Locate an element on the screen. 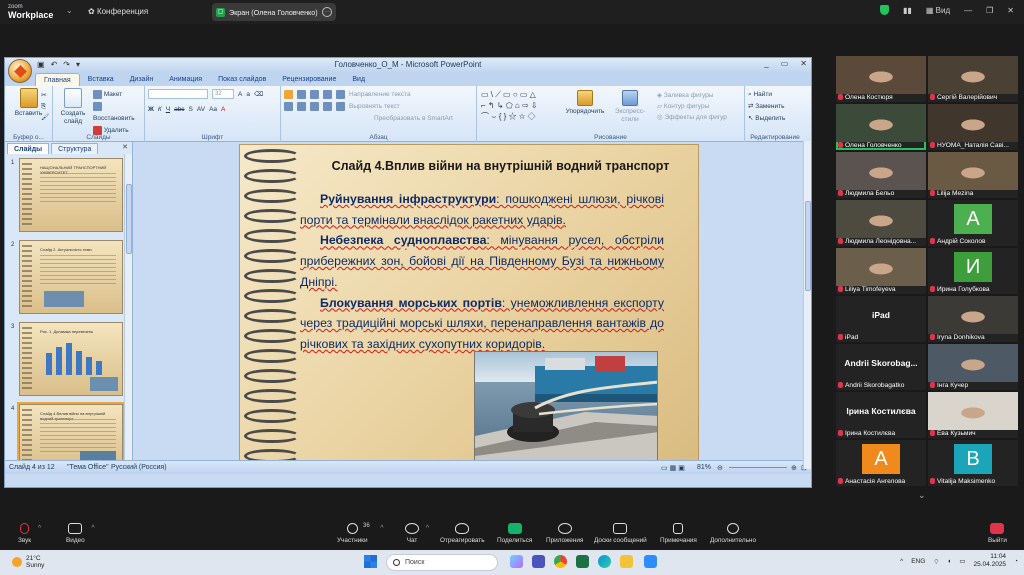 This screenshot has width=1024, height=575. participant-tile: Людмила Бельо is located at coordinates (881, 175).